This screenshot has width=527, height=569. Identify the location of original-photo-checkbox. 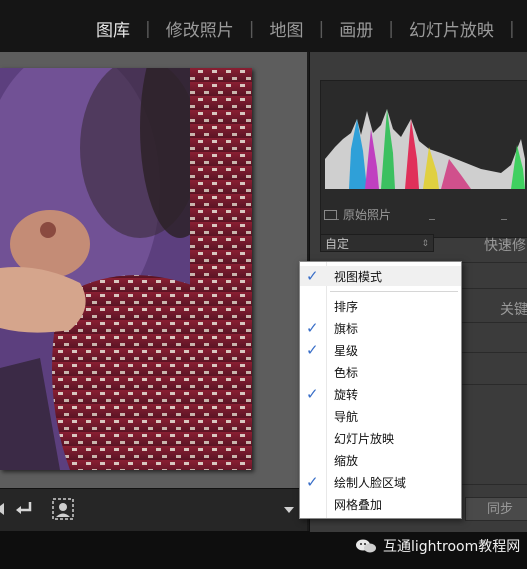
(330, 214).